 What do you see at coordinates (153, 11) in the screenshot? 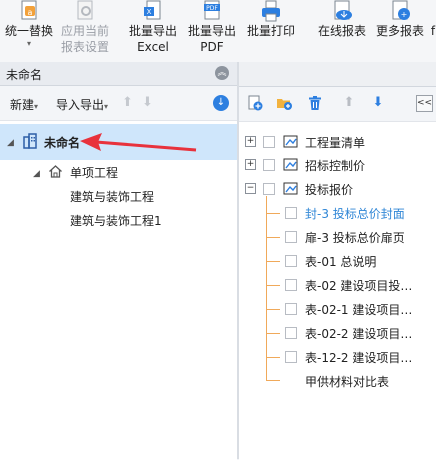
I see `excel-export-icon: X` at bounding box center [153, 11].